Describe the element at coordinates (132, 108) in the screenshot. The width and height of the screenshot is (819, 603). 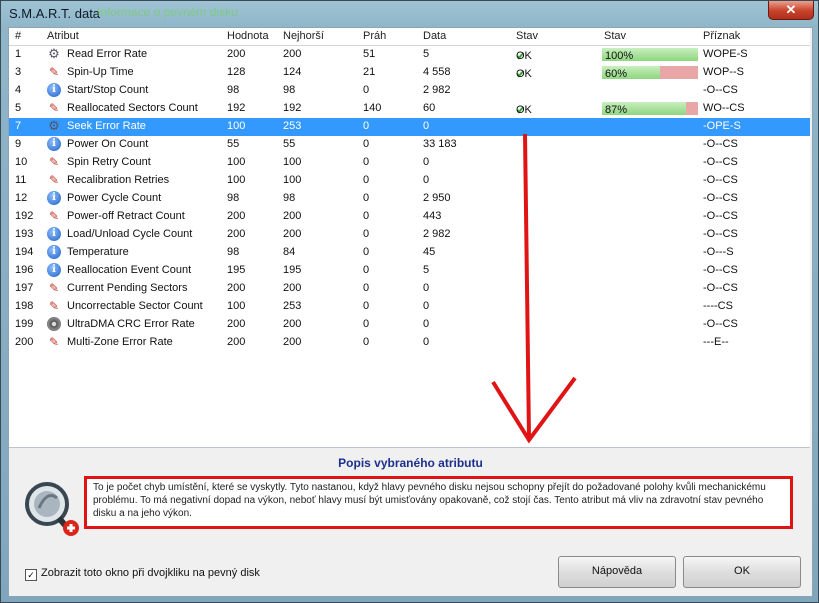
I see `attribute-name: Reallocated Sectors Count` at that location.